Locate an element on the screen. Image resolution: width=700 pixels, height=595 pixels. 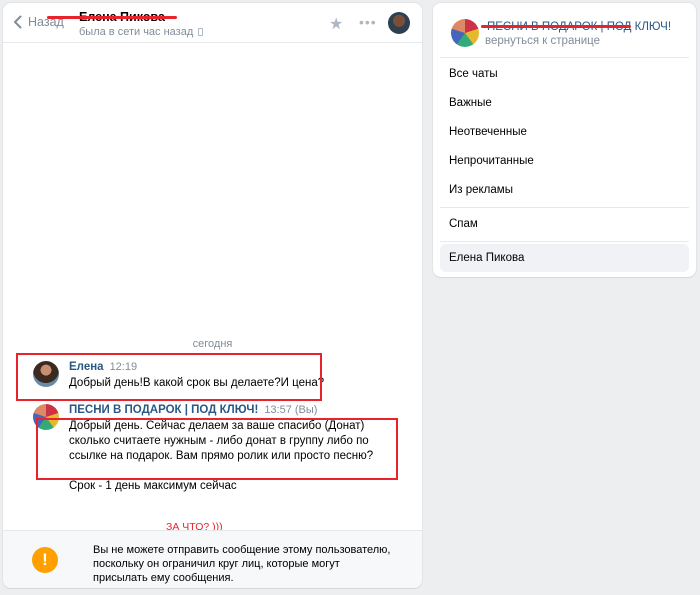
peer-status-text: была в сети час назад is located at coordinates (136, 32).